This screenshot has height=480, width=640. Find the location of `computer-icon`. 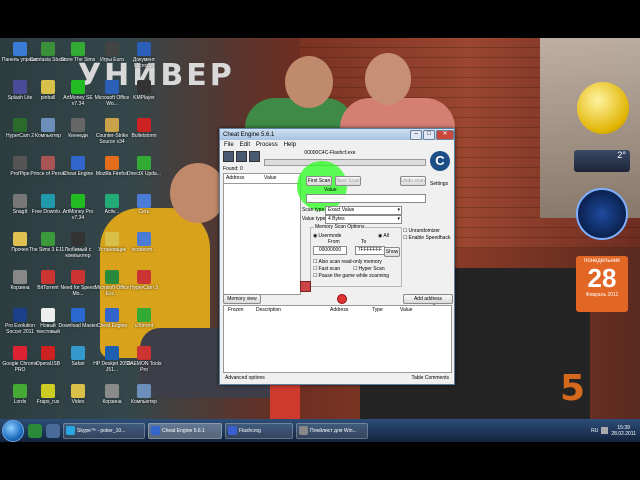

computer-icon is located at coordinates (144, 391).